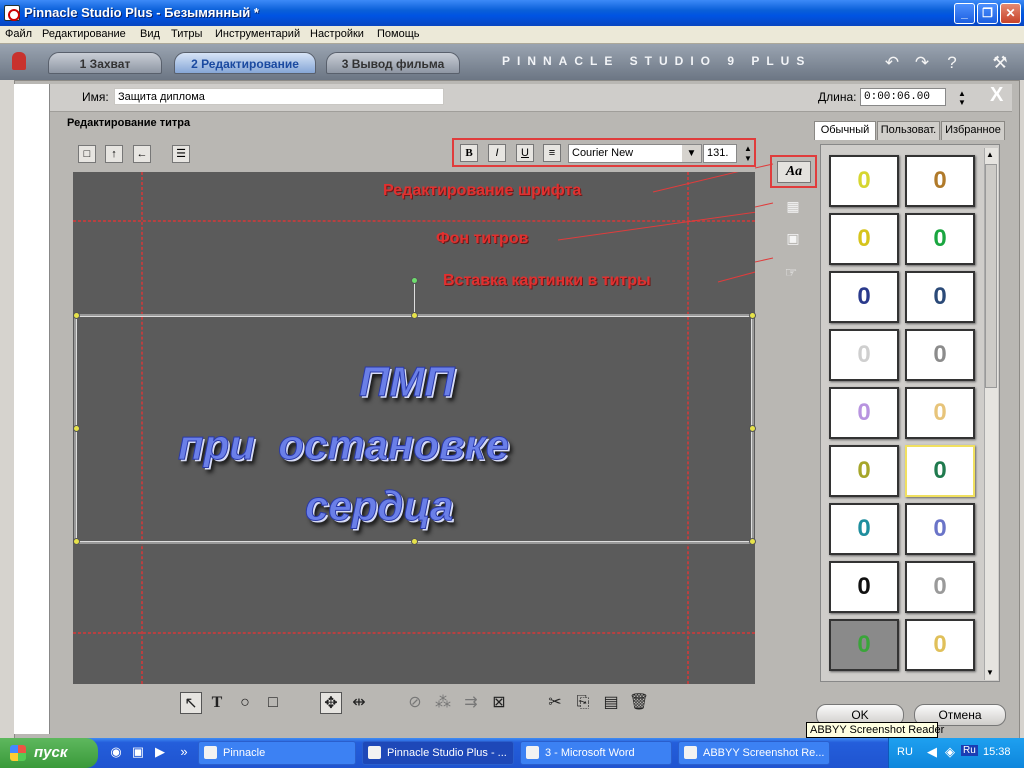  Describe the element at coordinates (555, 703) in the screenshot. I see `cut-icon: ✂` at that location.